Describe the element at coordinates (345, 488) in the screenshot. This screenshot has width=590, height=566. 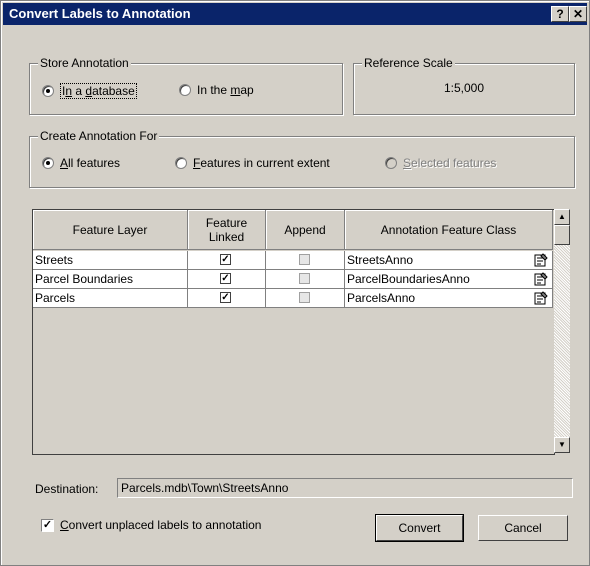
I see `destination-field: Parcels.mdb\Town\StreetsAnno` at that location.